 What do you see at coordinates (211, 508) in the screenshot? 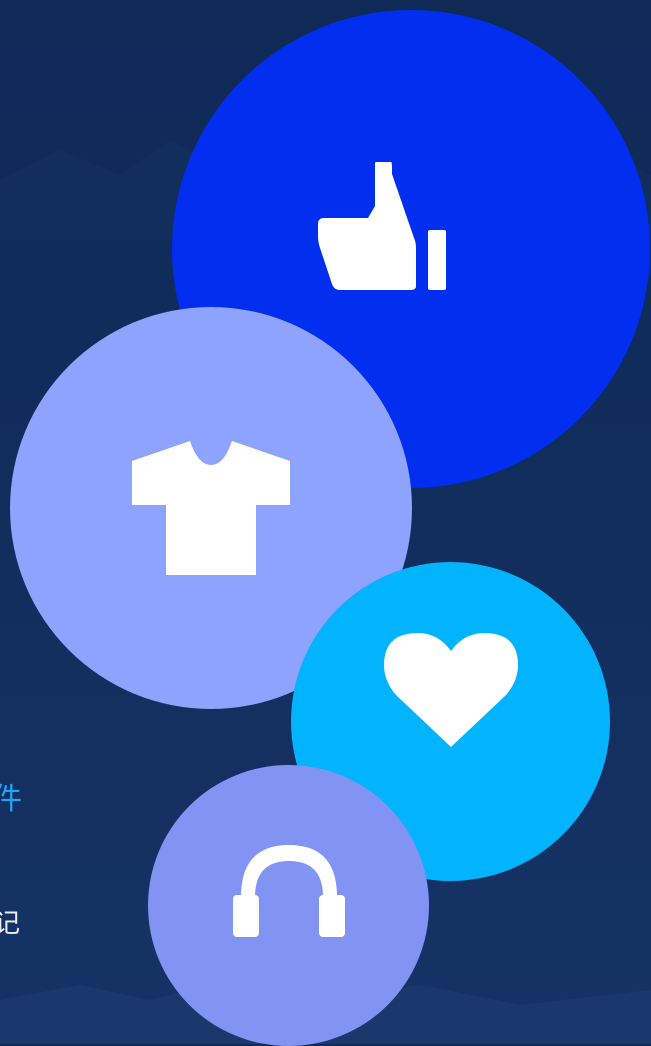
I see `tshirt-icon` at bounding box center [211, 508].